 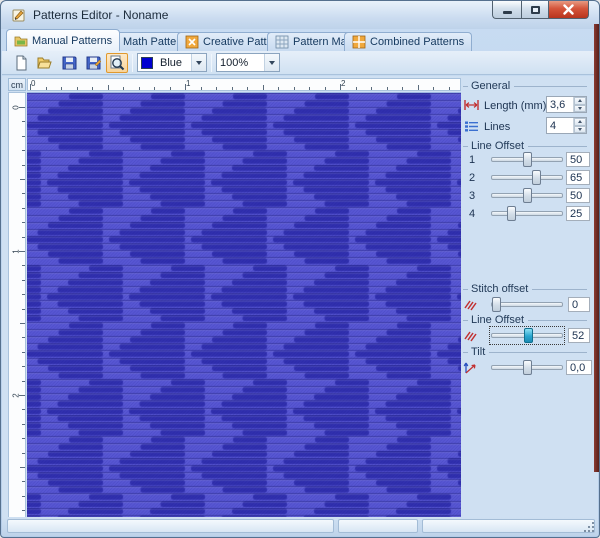 What do you see at coordinates (578, 177) in the screenshot?
I see `line-offset-value-2: 65` at bounding box center [578, 177].